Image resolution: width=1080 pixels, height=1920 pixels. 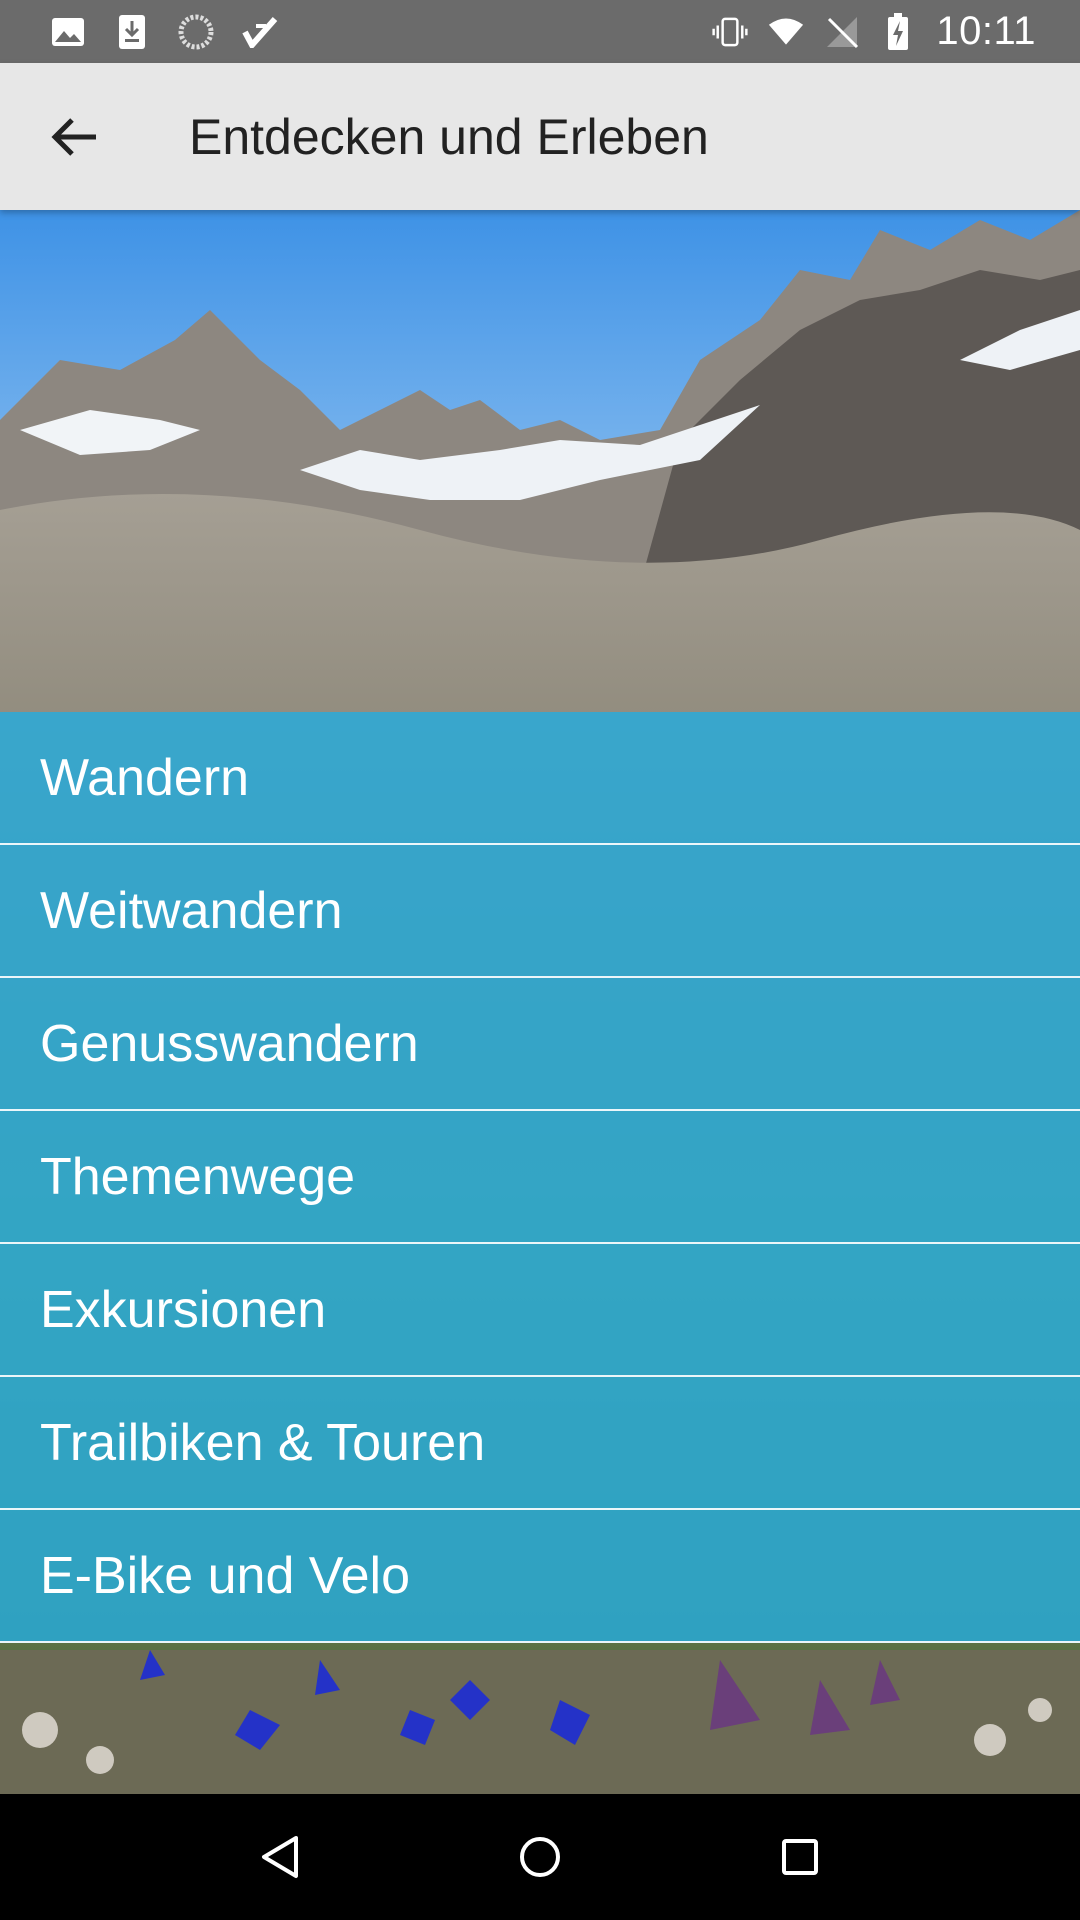 I want to click on status-time: 10:11, so click(x=986, y=31).